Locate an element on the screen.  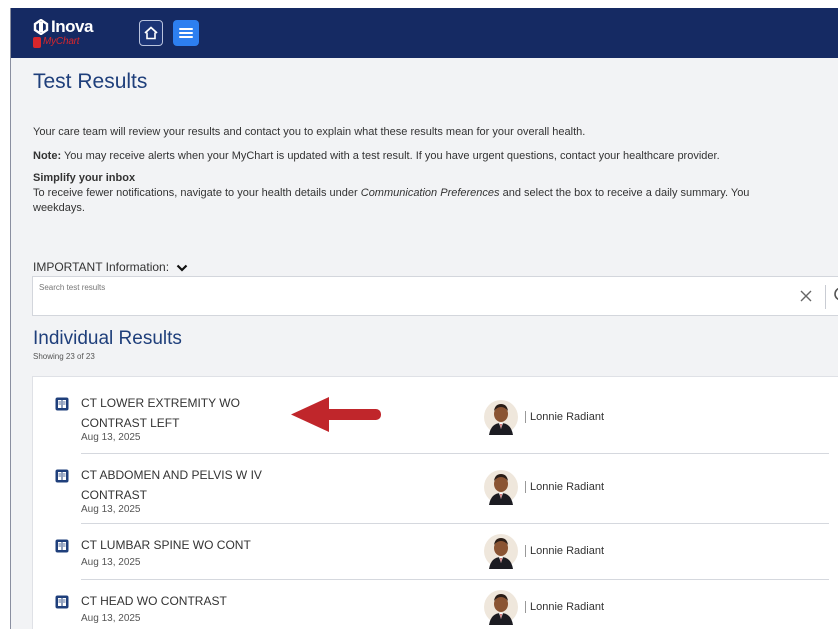
page-title: Test Results is located at coordinates (90, 81).